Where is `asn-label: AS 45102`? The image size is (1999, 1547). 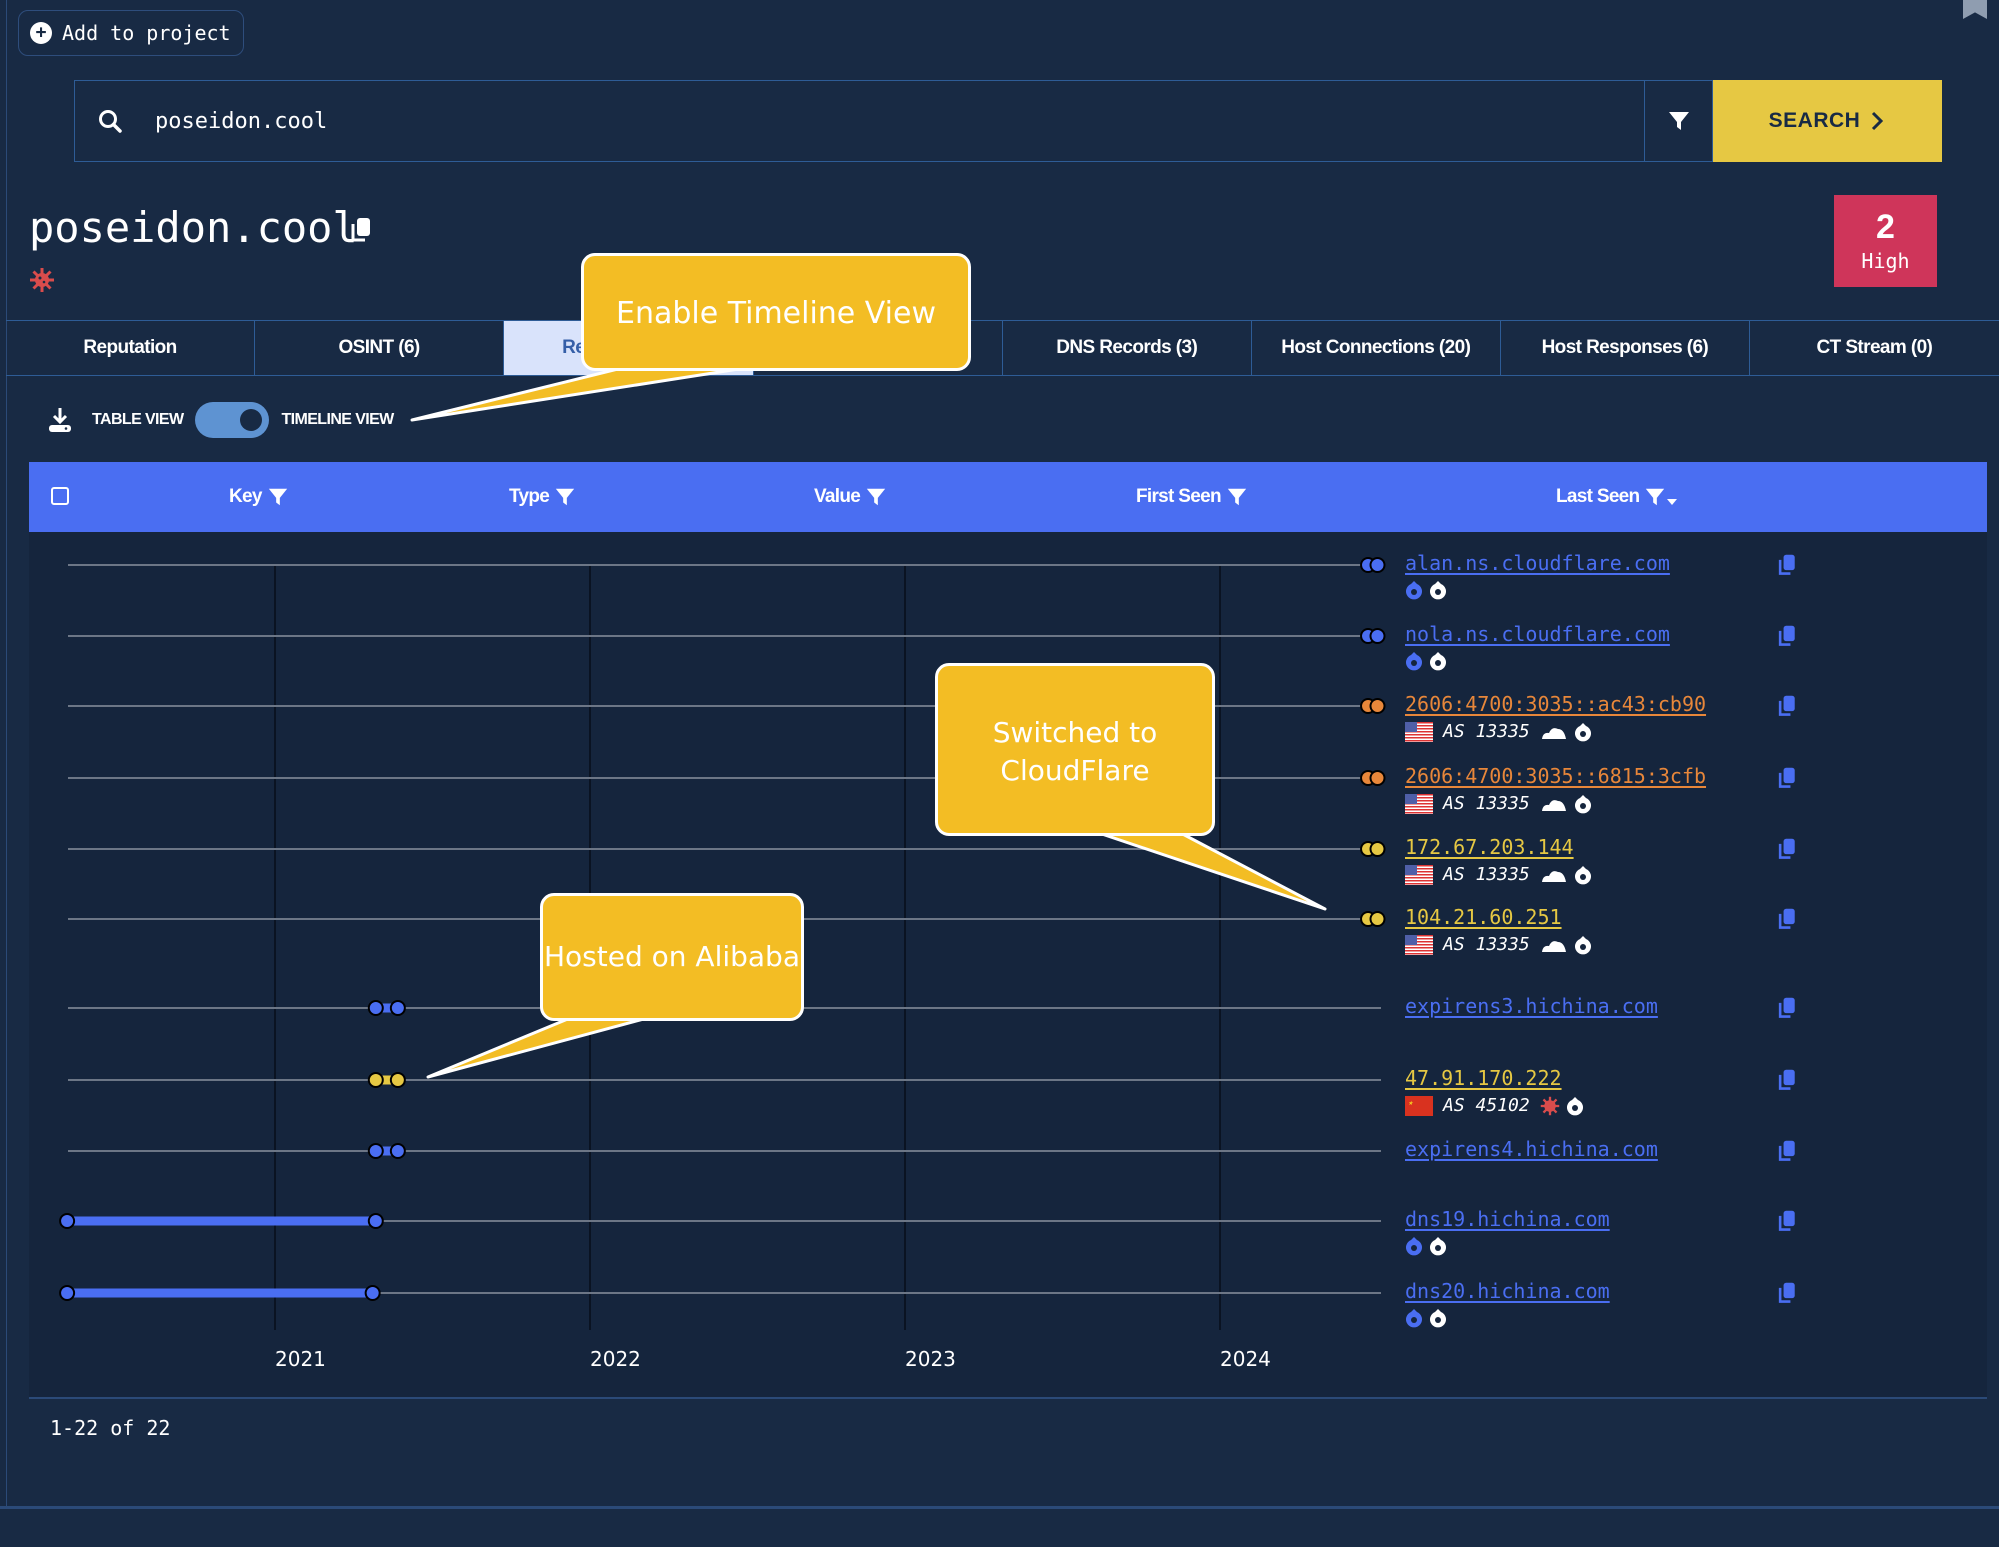
asn-label: AS 45102 is located at coordinates (1486, 1105).